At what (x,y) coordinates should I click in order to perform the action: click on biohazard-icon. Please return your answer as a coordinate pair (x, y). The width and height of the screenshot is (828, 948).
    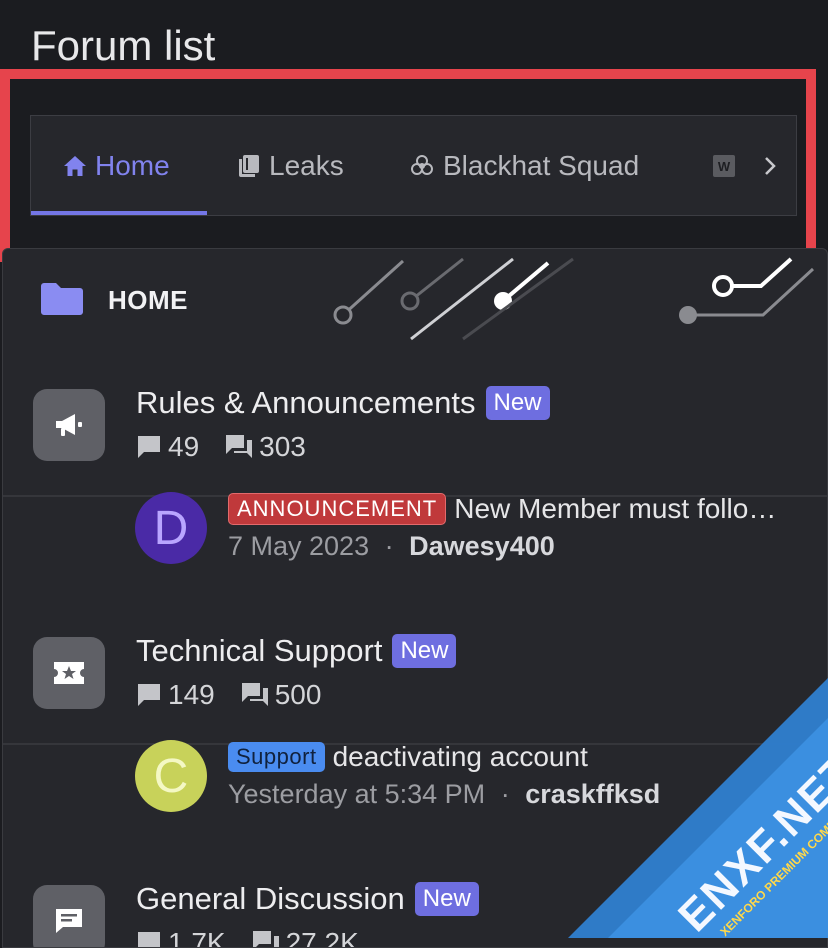
    Looking at the image, I should click on (422, 165).